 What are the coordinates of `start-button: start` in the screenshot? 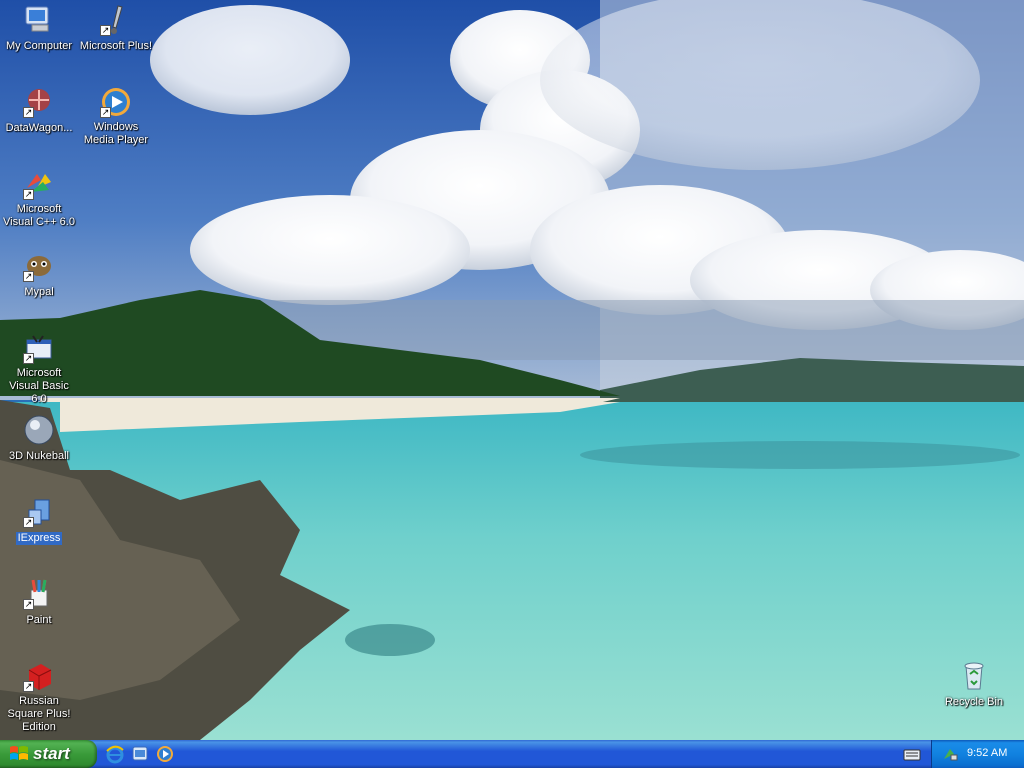 It's located at (48, 754).